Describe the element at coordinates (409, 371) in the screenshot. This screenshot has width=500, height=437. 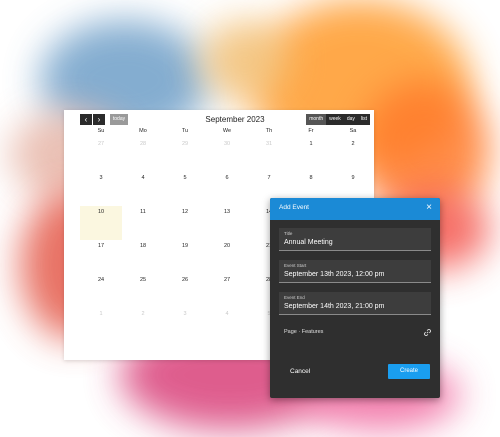
I see `create-button: Create` at that location.